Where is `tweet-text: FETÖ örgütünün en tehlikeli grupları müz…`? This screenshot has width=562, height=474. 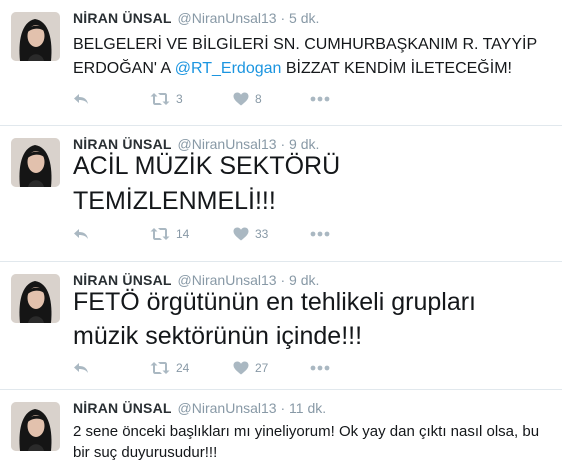 tweet-text: FETÖ örgütünün en tehlikeli grupları müz… is located at coordinates (274, 319).